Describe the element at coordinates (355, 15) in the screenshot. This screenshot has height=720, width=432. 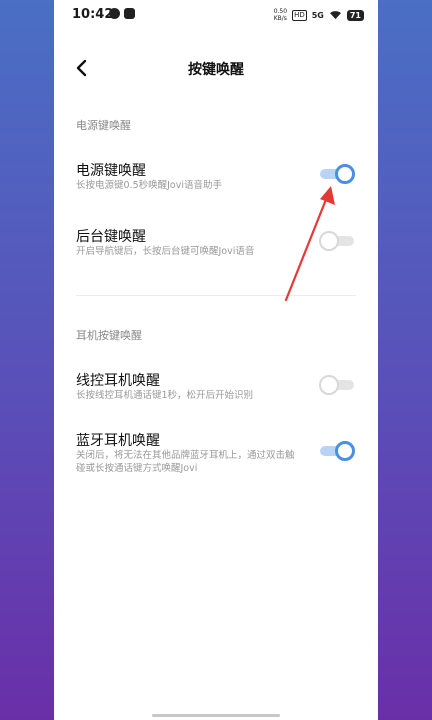
I see `battery-icon: 71` at that location.